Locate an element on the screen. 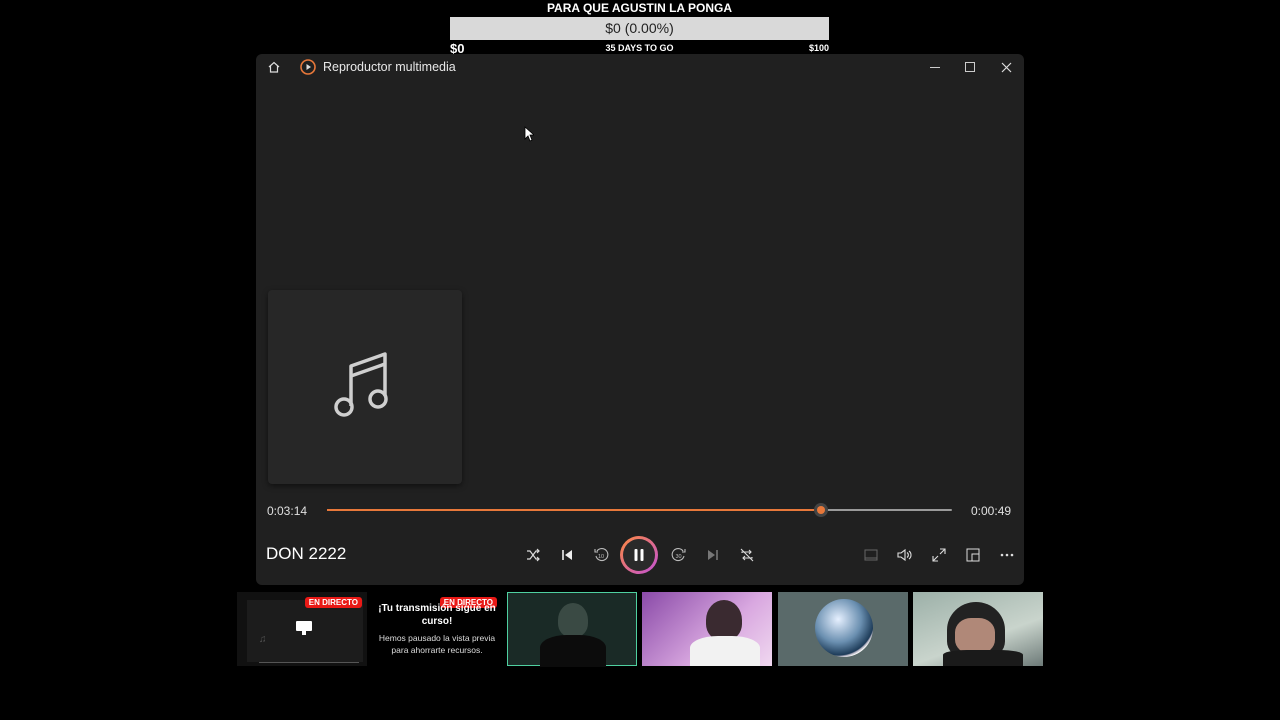  fullscreen-button is located at coordinates (939, 555).